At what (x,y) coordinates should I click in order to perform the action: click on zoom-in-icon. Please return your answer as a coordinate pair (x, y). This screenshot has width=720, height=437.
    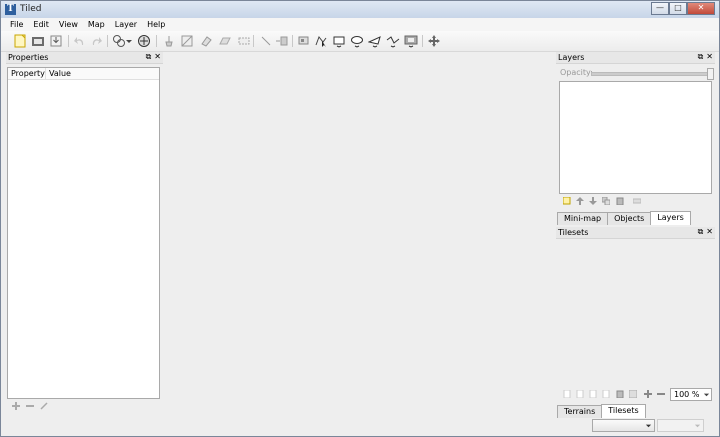
    Looking at the image, I should click on (648, 394).